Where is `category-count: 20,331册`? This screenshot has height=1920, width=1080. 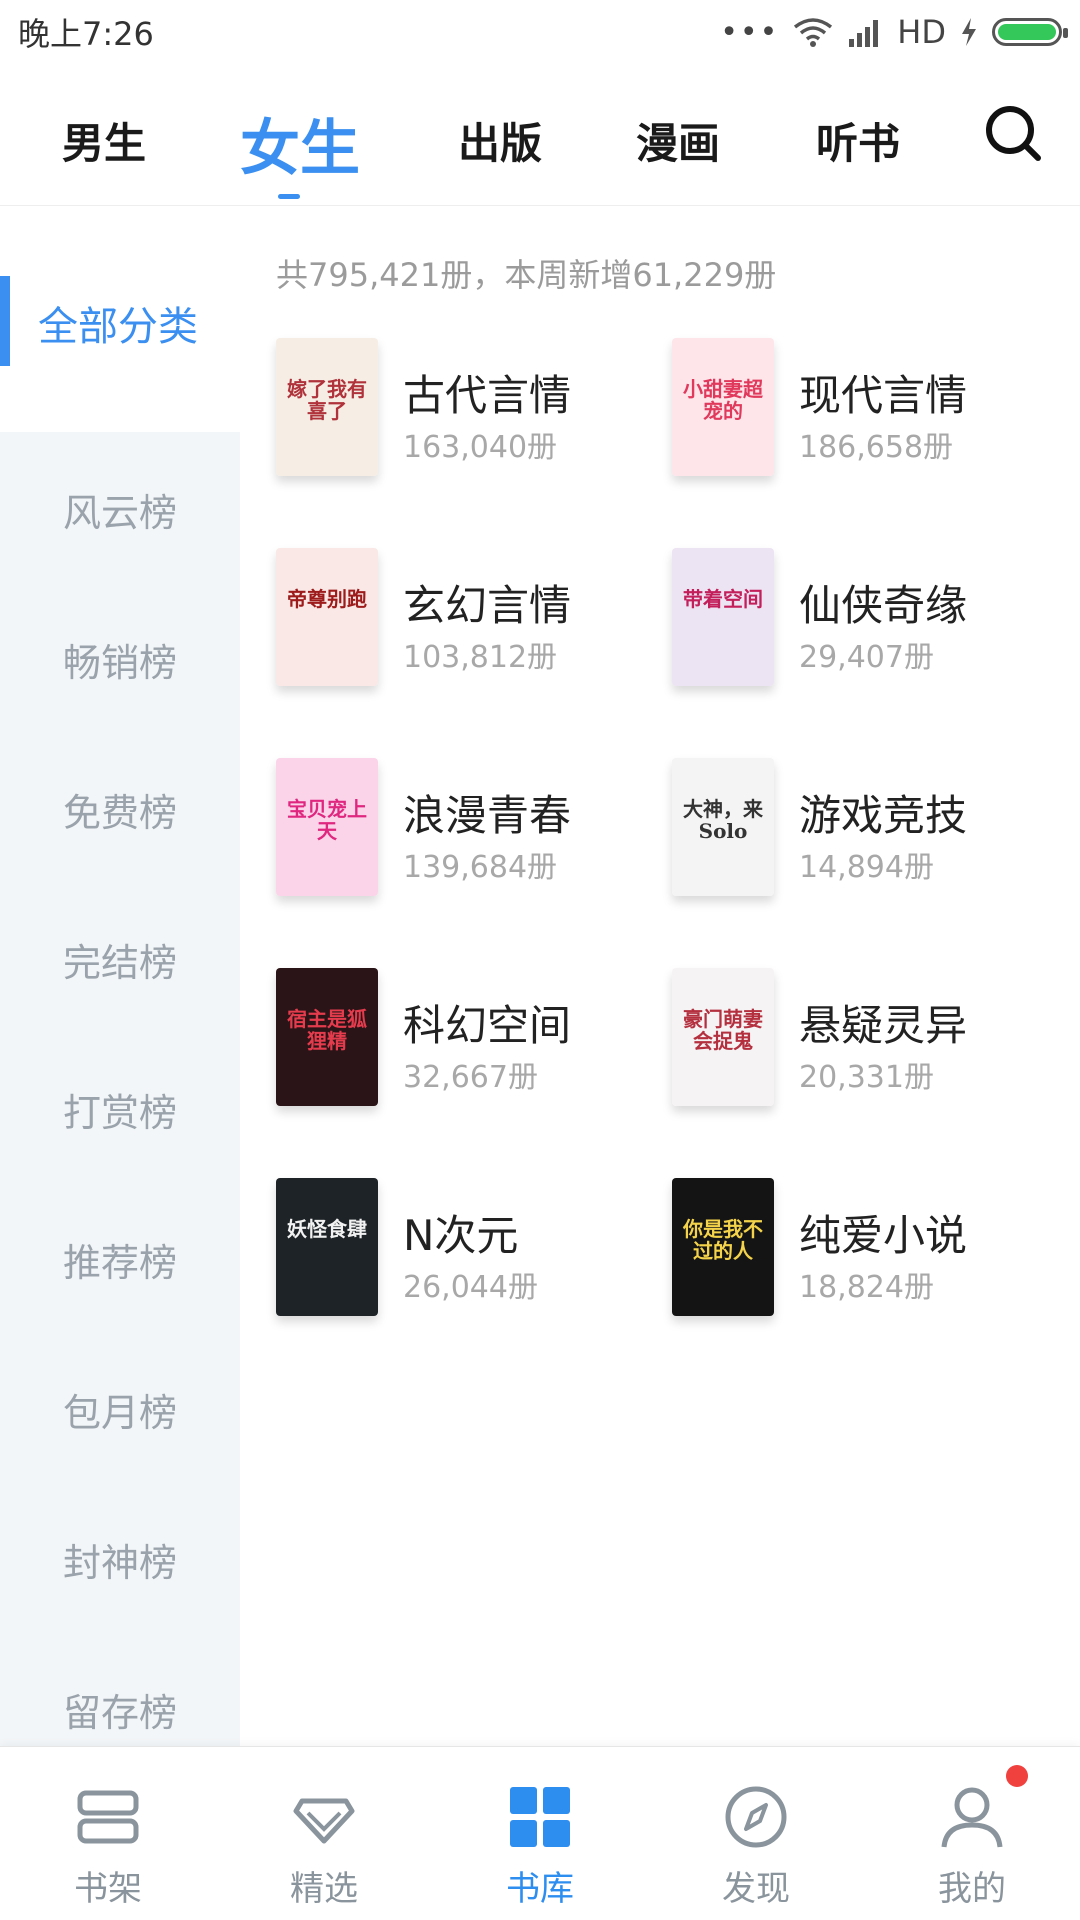
category-count: 20,331册 is located at coordinates (866, 1077).